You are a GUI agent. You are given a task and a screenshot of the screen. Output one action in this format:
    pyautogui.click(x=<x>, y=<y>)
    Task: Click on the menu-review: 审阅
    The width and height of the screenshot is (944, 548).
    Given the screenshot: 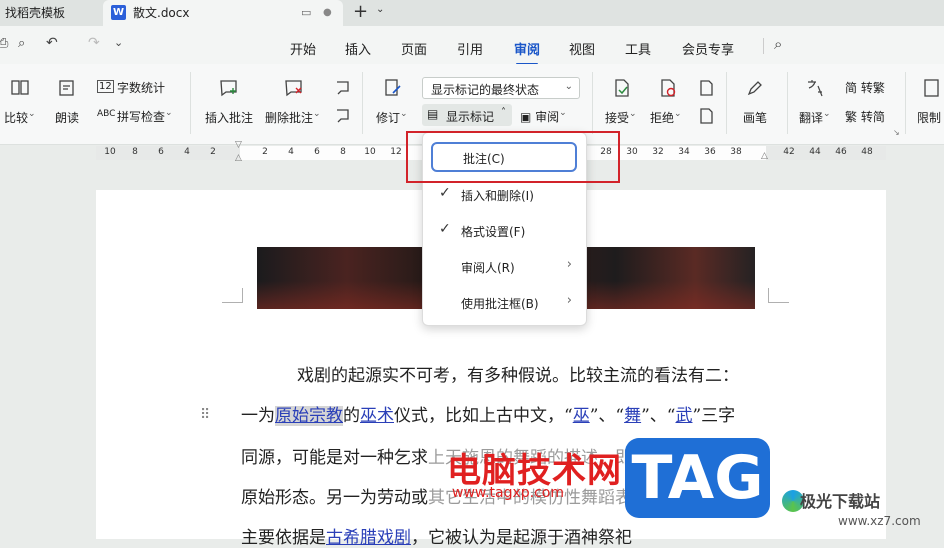 What is the action you would take?
    pyautogui.click(x=527, y=52)
    